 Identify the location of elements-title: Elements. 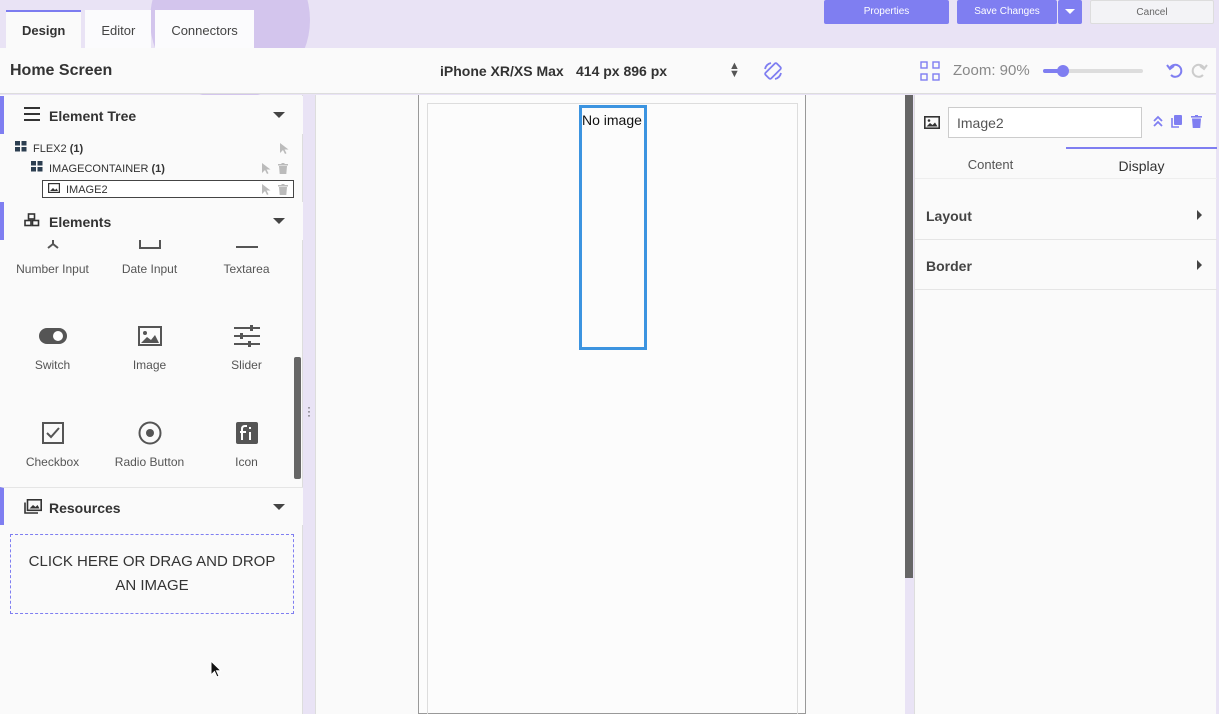
(80, 222).